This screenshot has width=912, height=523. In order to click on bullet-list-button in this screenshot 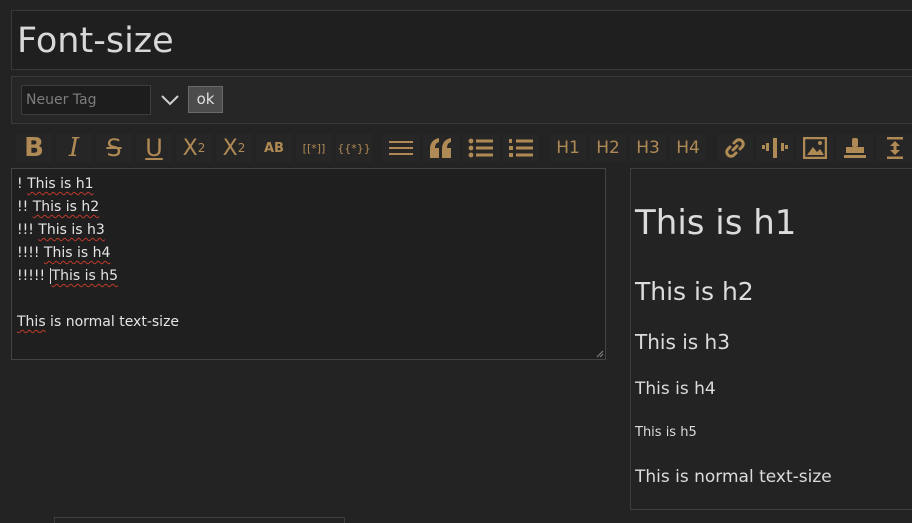, I will do `click(481, 148)`.